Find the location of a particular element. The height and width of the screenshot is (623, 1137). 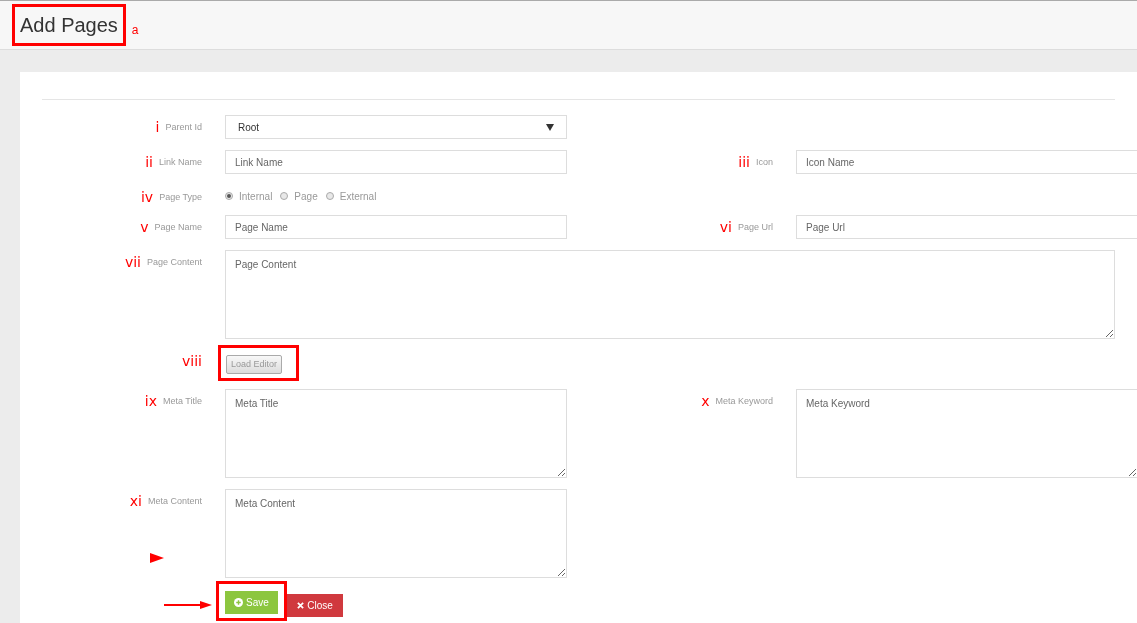

field-label: Parent Id is located at coordinates (183, 127).